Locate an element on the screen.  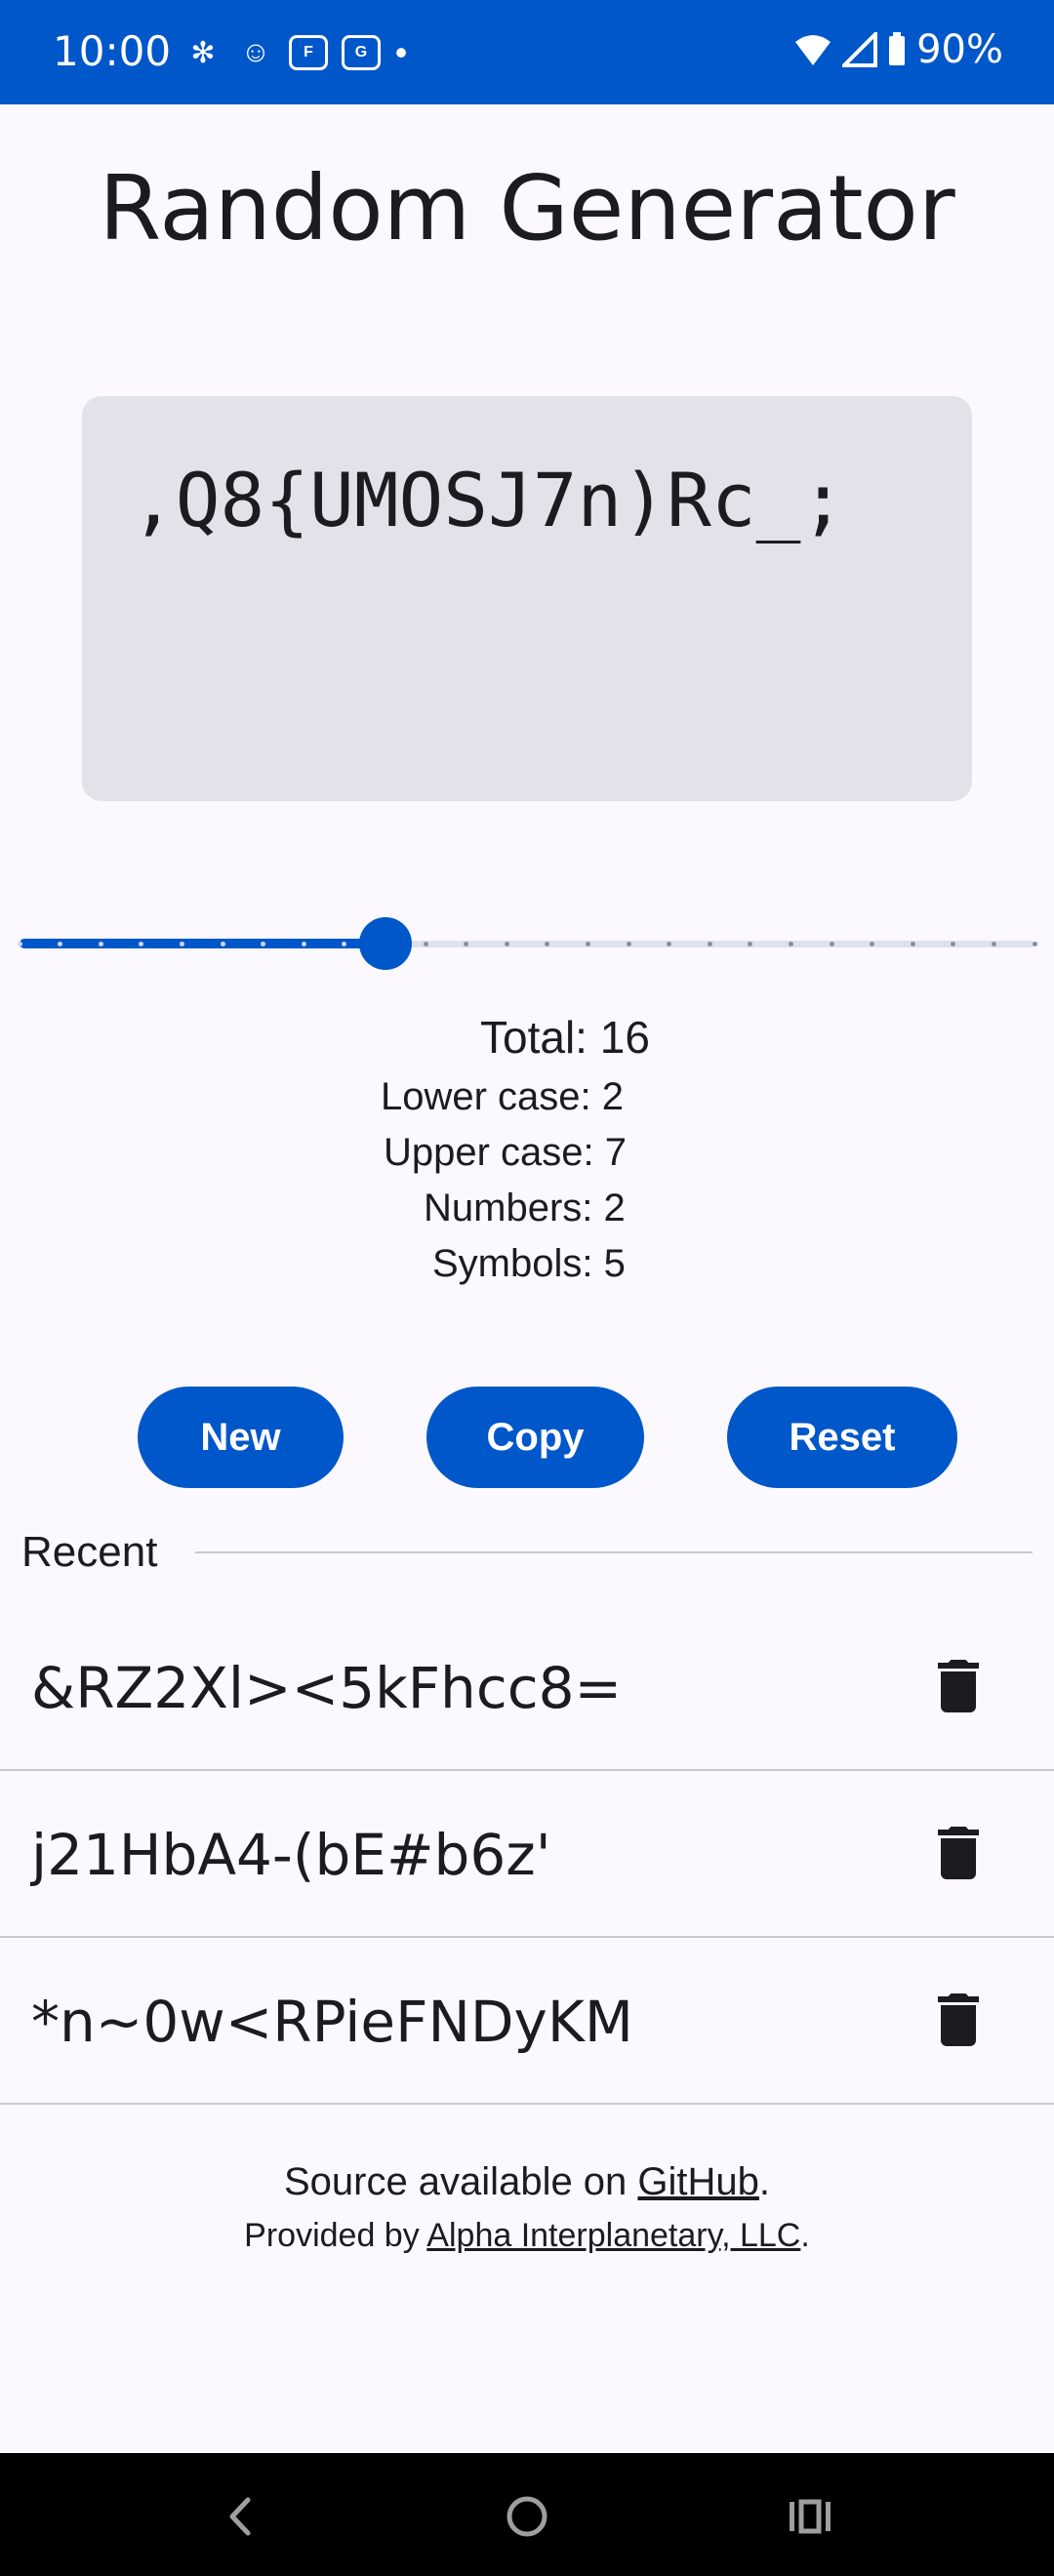
stat-total-value: 16 is located at coordinates (624, 1037).